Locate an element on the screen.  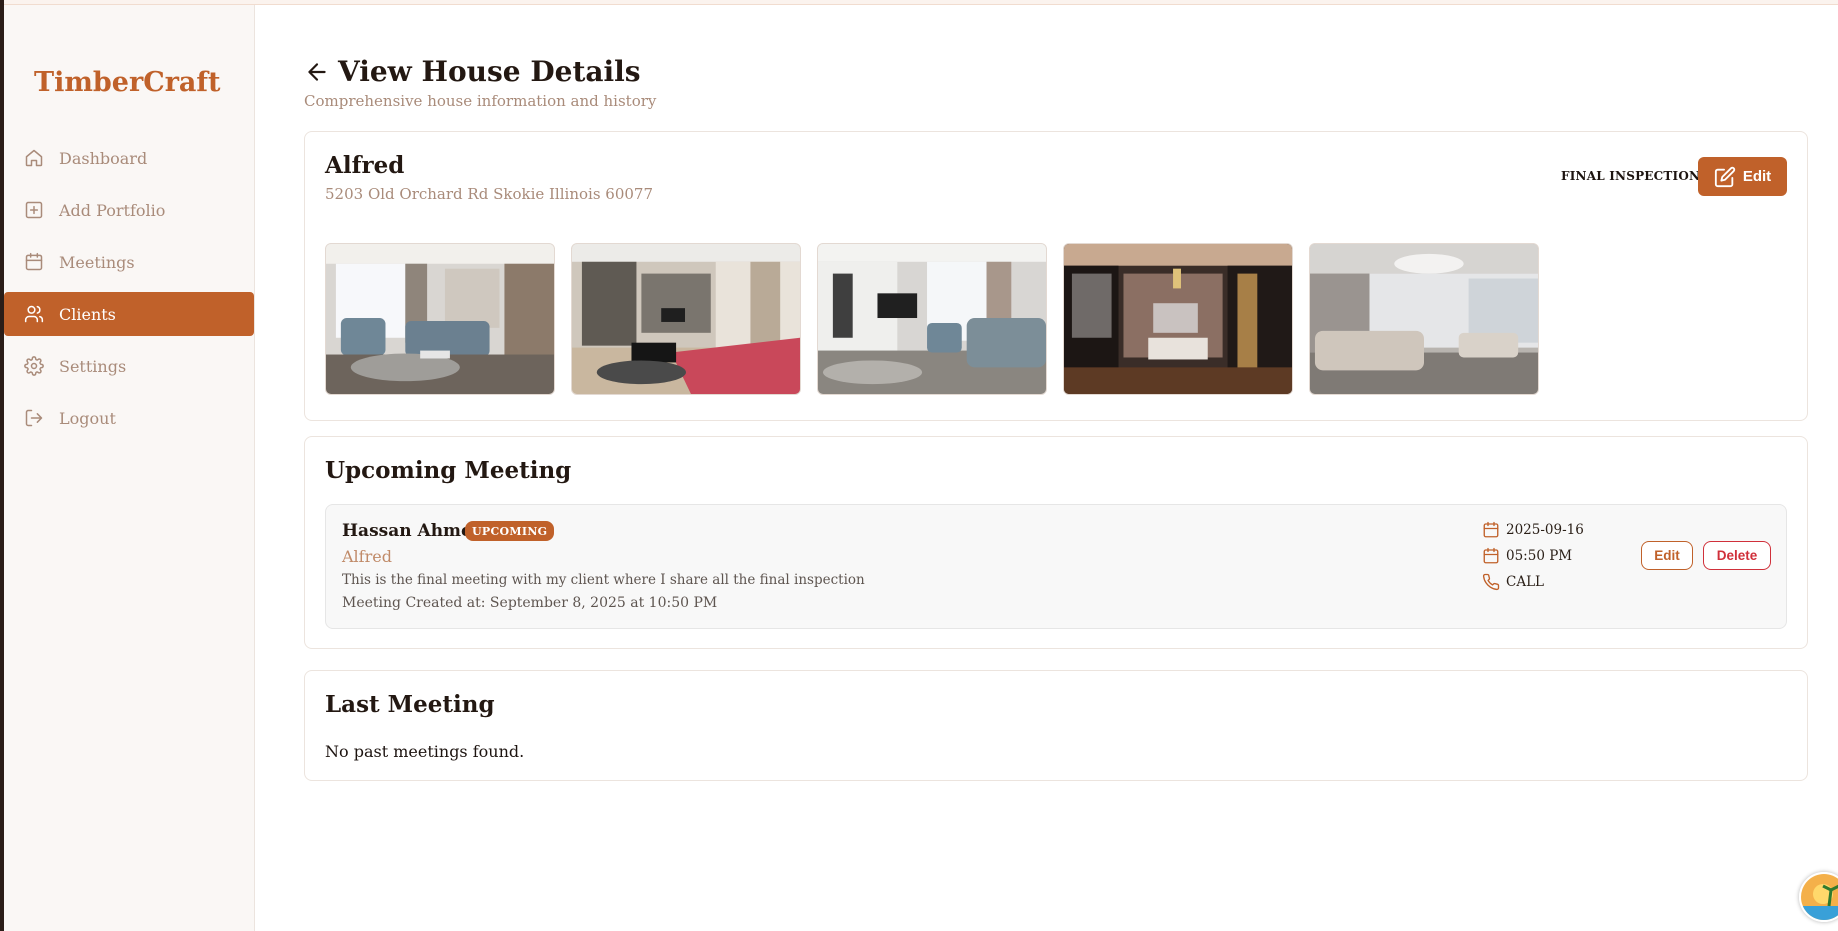
sidebar-item-settings: Settings is located at coordinates (129, 366).